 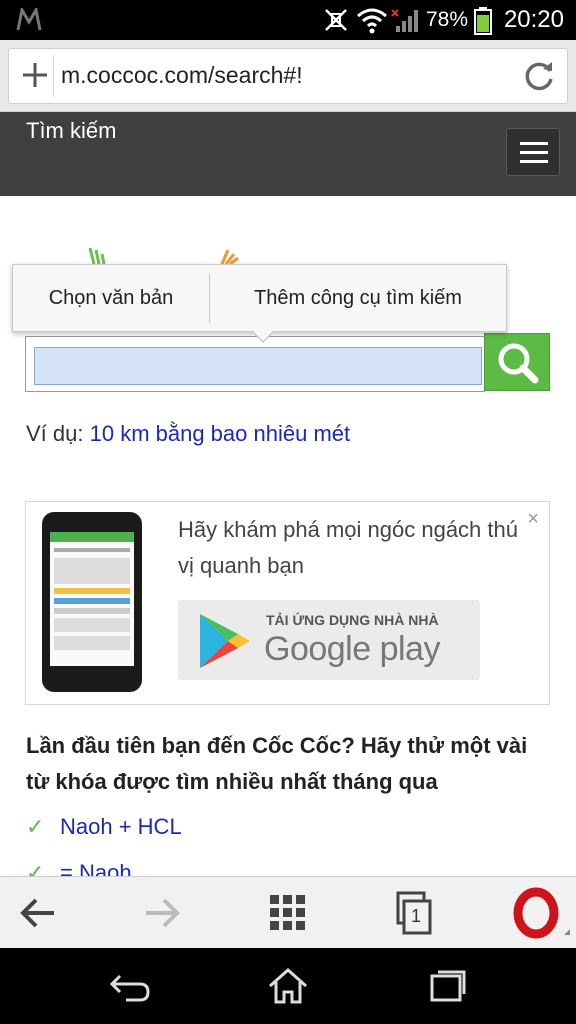 What do you see at coordinates (182, 75) in the screenshot?
I see `url-text: m.coccoc.com/search#!` at bounding box center [182, 75].